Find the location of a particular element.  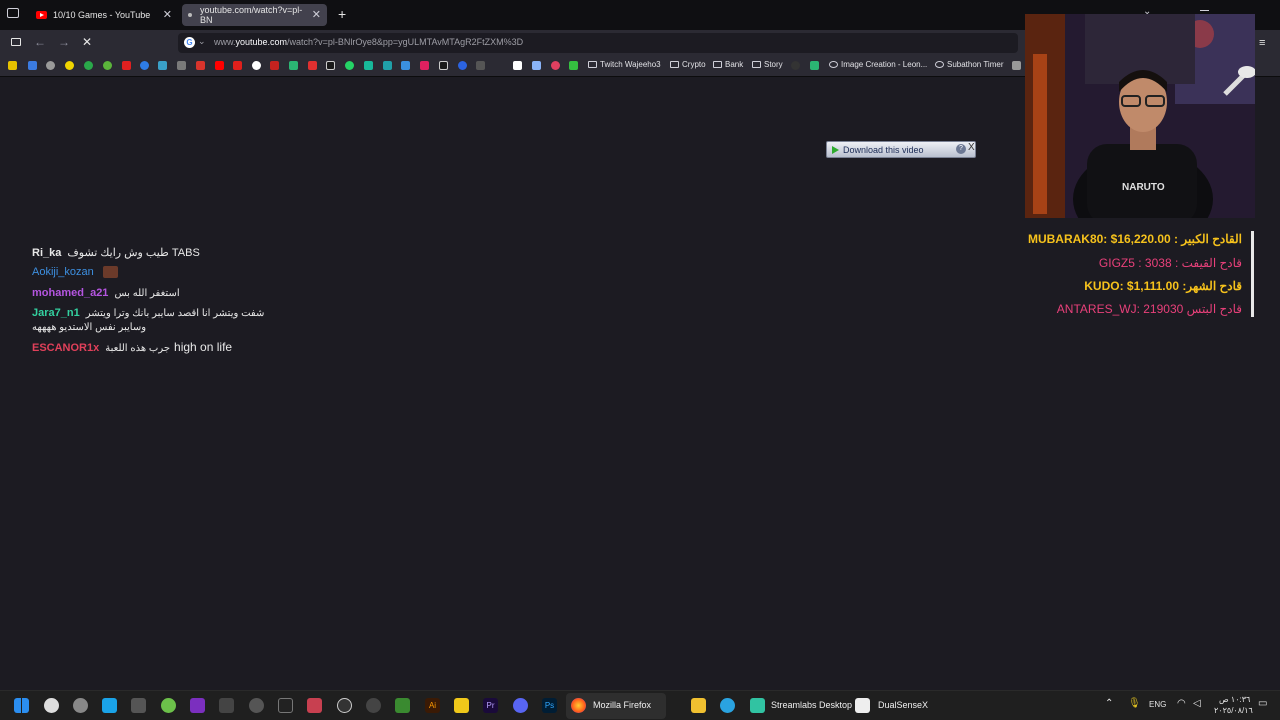

bookmark-folder-crypto: Crypto is located at coordinates (688, 64).